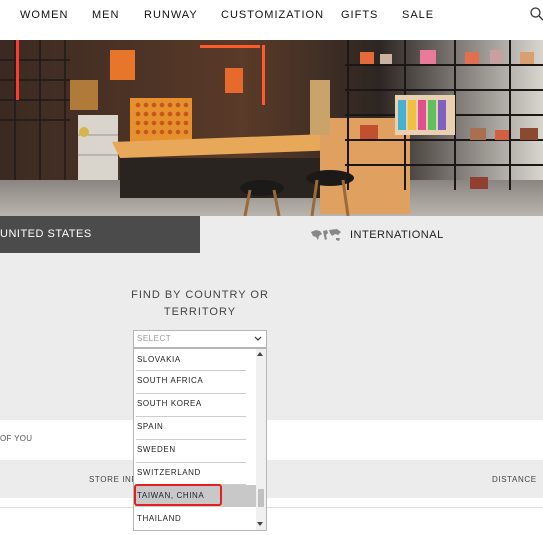  What do you see at coordinates (271, 440) in the screenshot?
I see `results-bar: OF YOU` at bounding box center [271, 440].